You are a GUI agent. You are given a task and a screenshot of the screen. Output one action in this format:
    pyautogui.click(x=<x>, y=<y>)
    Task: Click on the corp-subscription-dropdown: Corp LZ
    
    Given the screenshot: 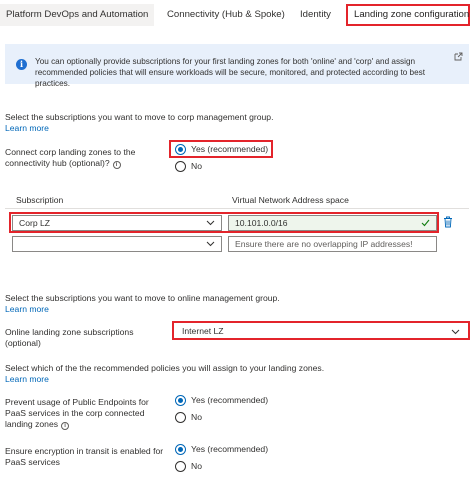 What is the action you would take?
    pyautogui.click(x=117, y=223)
    